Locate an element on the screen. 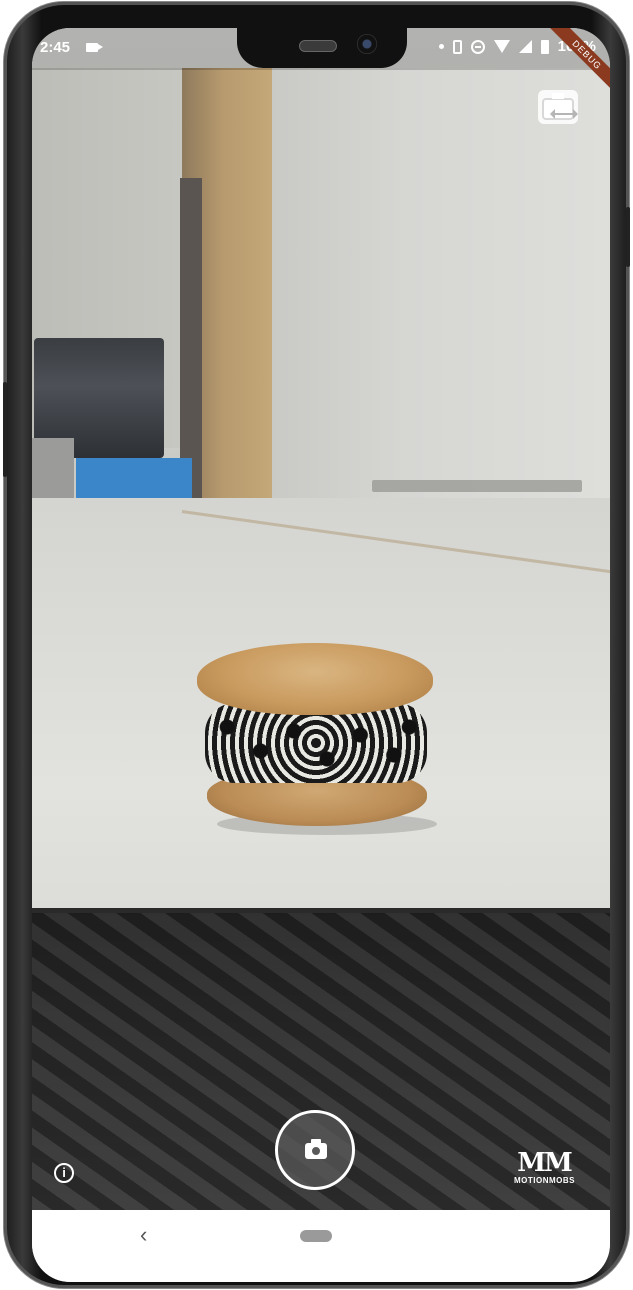 The height and width of the screenshot is (1290, 633). back-button: ‹ is located at coordinates (143, 1235).